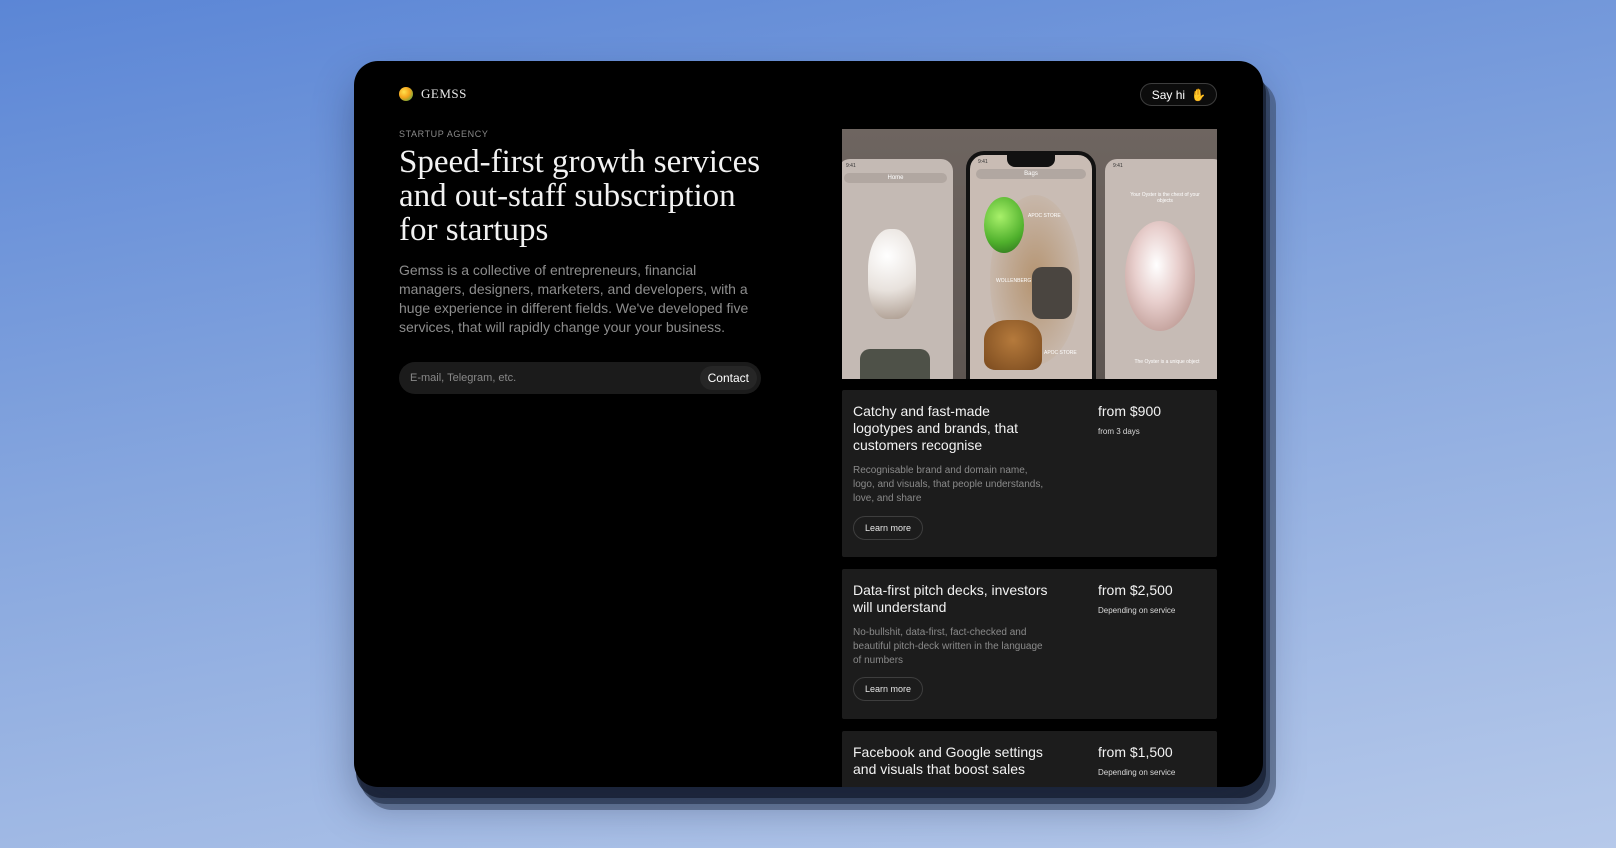  What do you see at coordinates (1031, 161) in the screenshot?
I see `phone-notch` at bounding box center [1031, 161].